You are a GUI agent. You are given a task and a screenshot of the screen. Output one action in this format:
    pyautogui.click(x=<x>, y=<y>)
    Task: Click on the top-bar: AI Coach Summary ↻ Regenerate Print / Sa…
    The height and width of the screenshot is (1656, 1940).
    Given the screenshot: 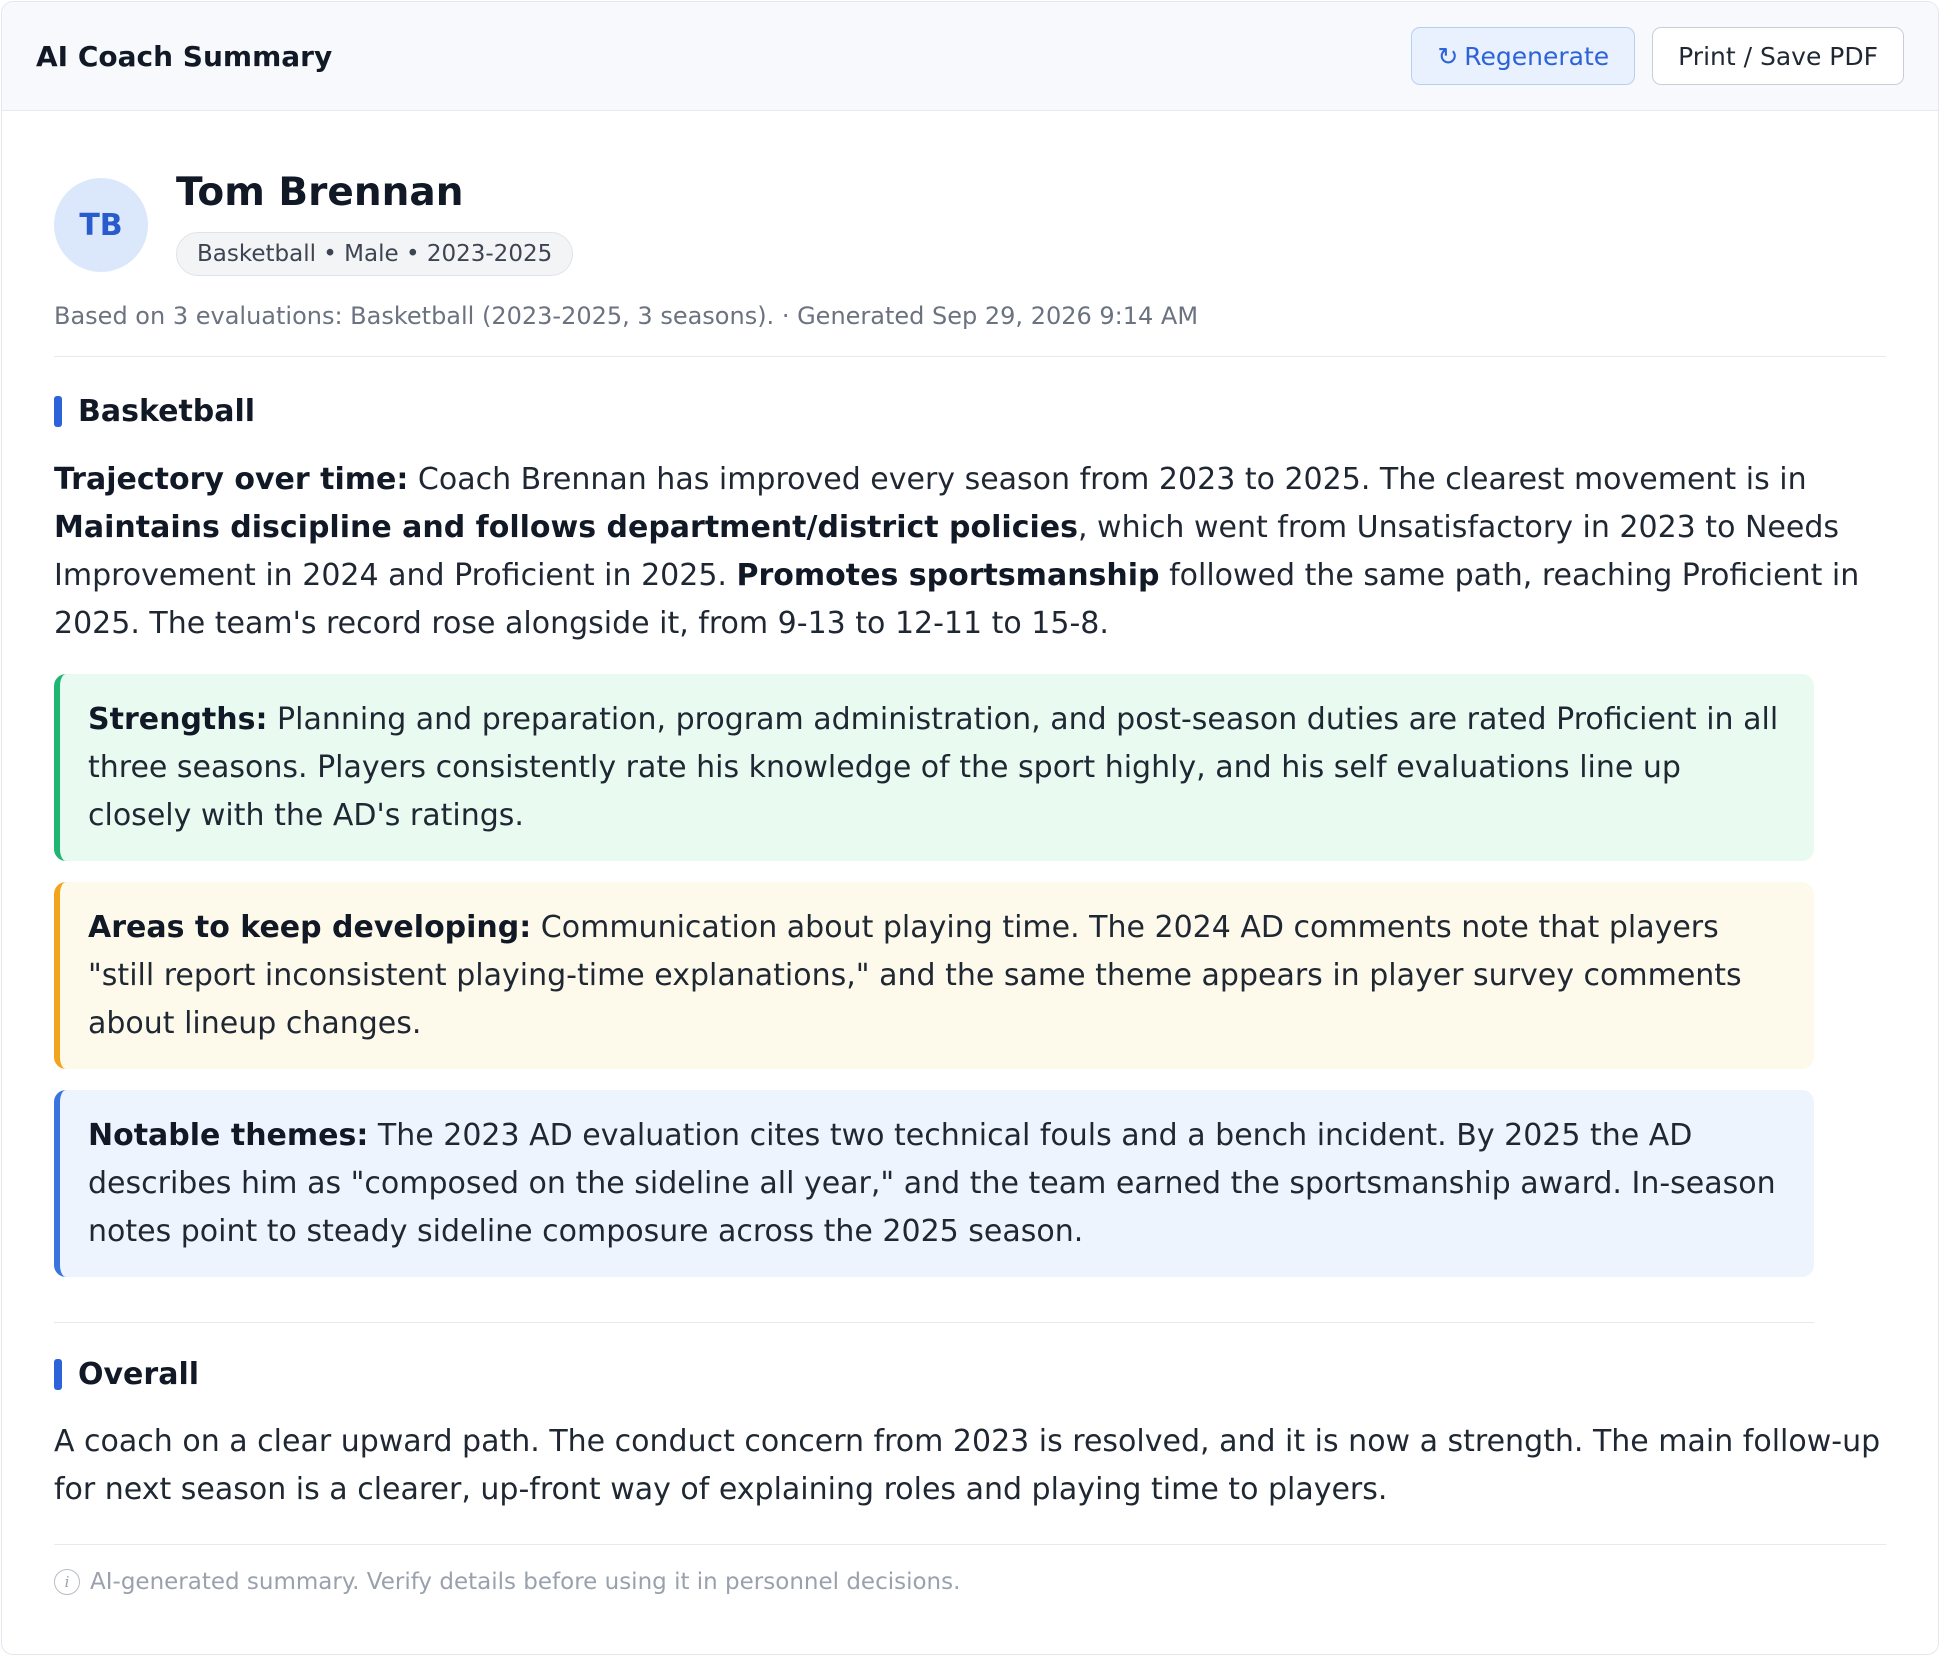 What is the action you would take?
    pyautogui.click(x=970, y=56)
    